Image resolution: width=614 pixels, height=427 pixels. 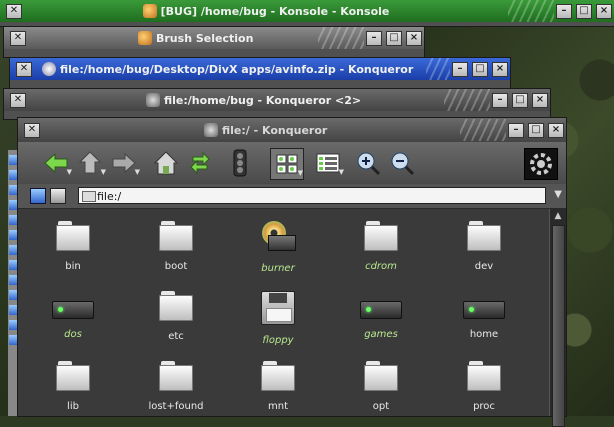 I want to click on file-label: cdrom, so click(x=381, y=266).